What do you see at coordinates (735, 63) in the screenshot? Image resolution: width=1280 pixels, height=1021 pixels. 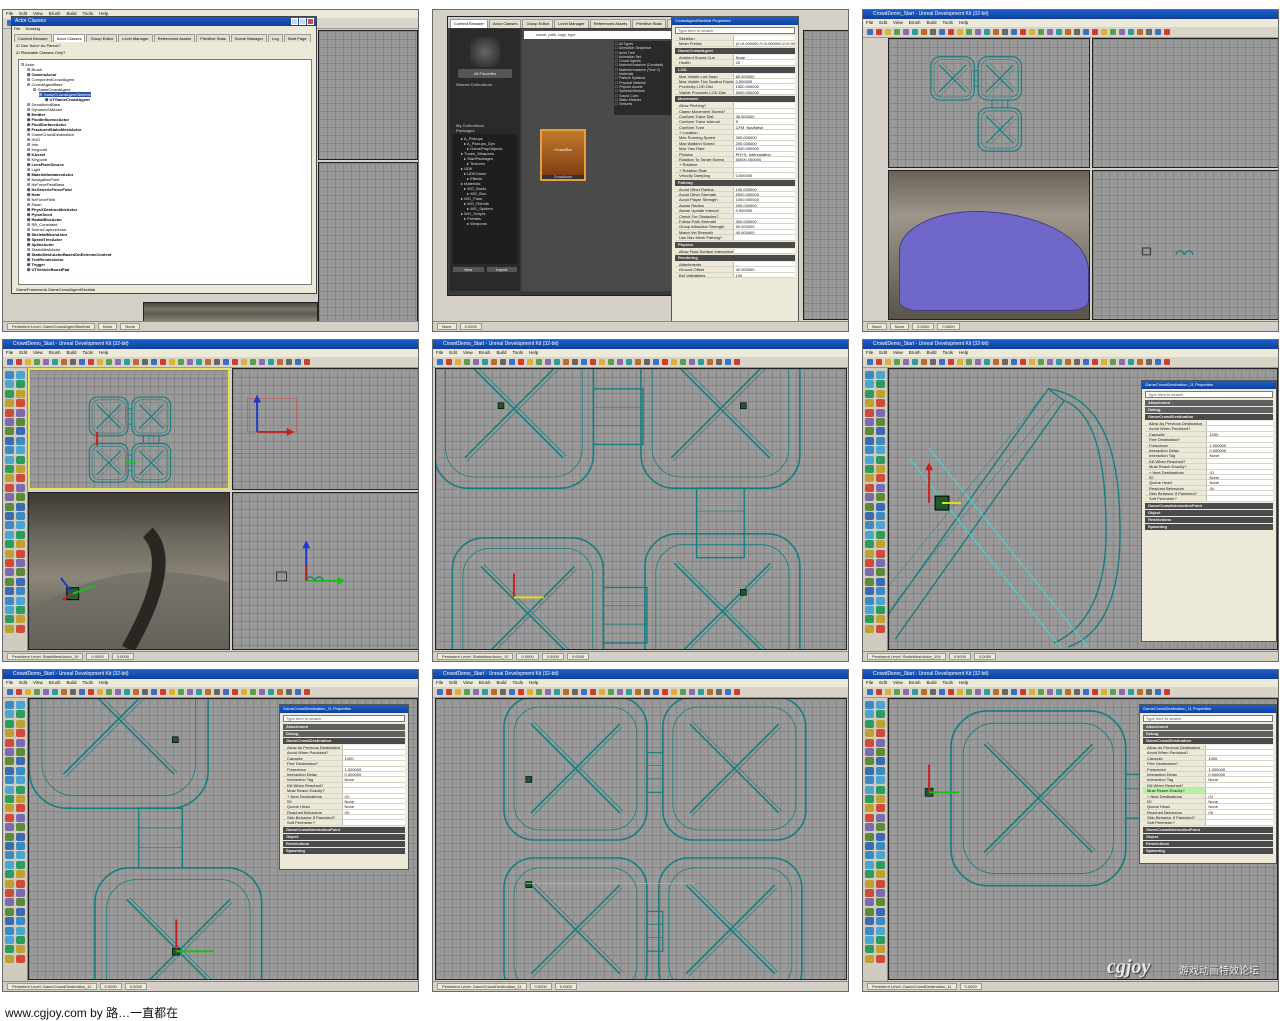 I see `property-row: Health 20` at bounding box center [735, 63].